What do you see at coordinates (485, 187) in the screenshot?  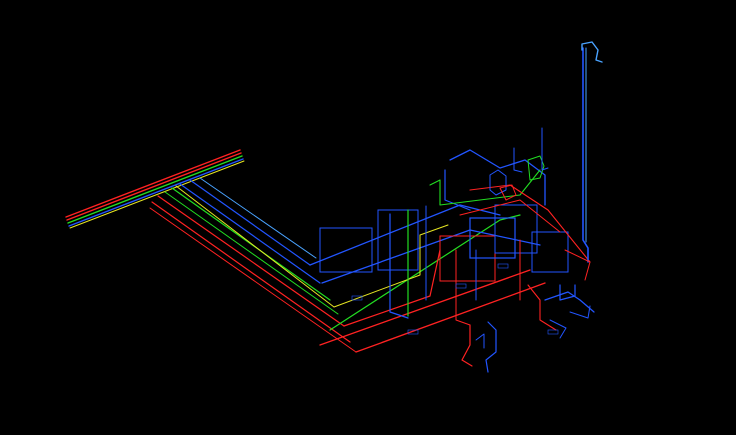 I see `upper-manifold-green` at bounding box center [485, 187].